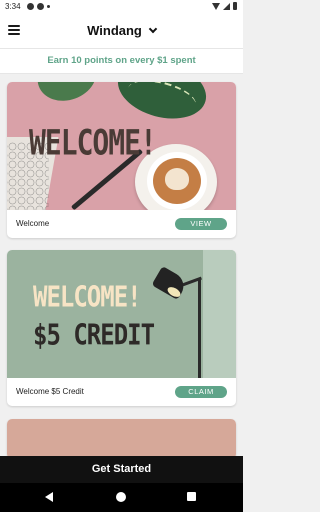 Image resolution: width=320 pixels, height=512 pixels. What do you see at coordinates (153, 29) in the screenshot?
I see `chevron-down-icon` at bounding box center [153, 29].